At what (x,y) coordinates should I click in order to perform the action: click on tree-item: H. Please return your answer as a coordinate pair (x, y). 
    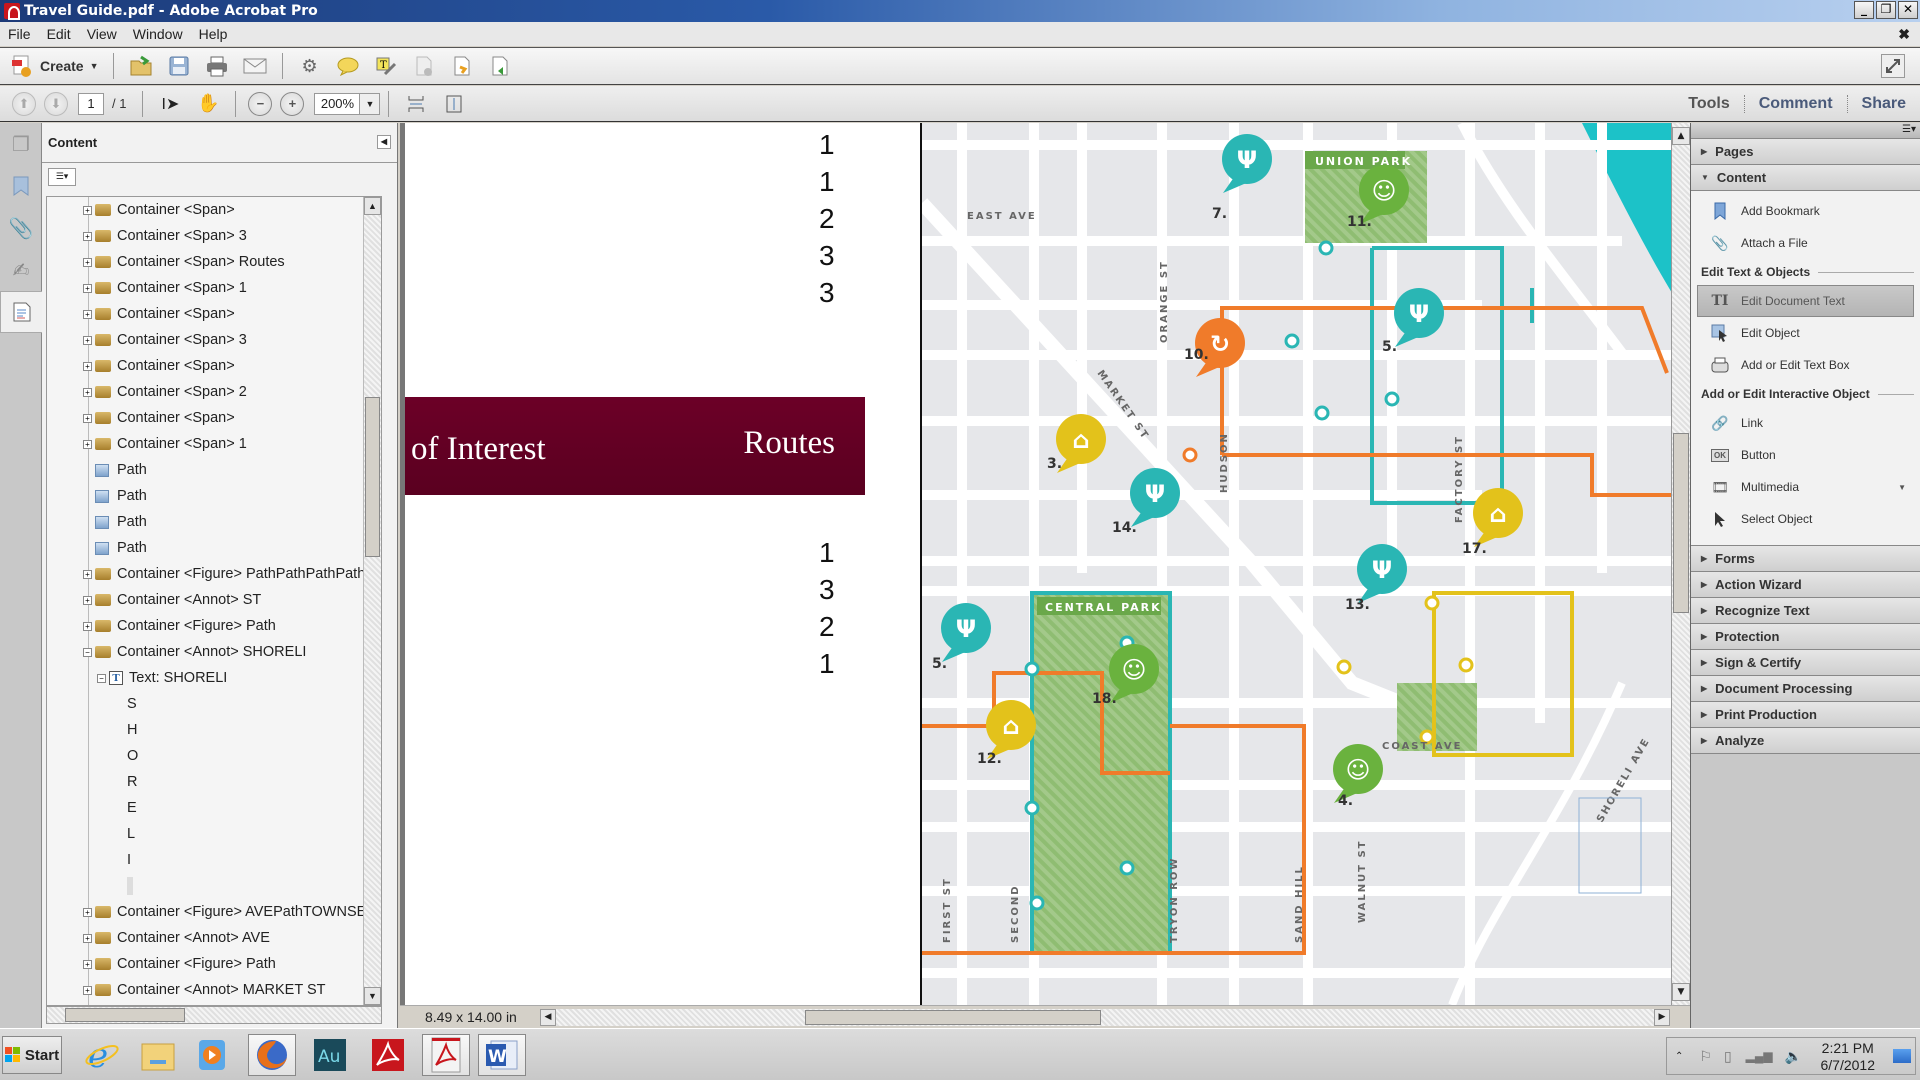
    Looking at the image, I should click on (214, 730).